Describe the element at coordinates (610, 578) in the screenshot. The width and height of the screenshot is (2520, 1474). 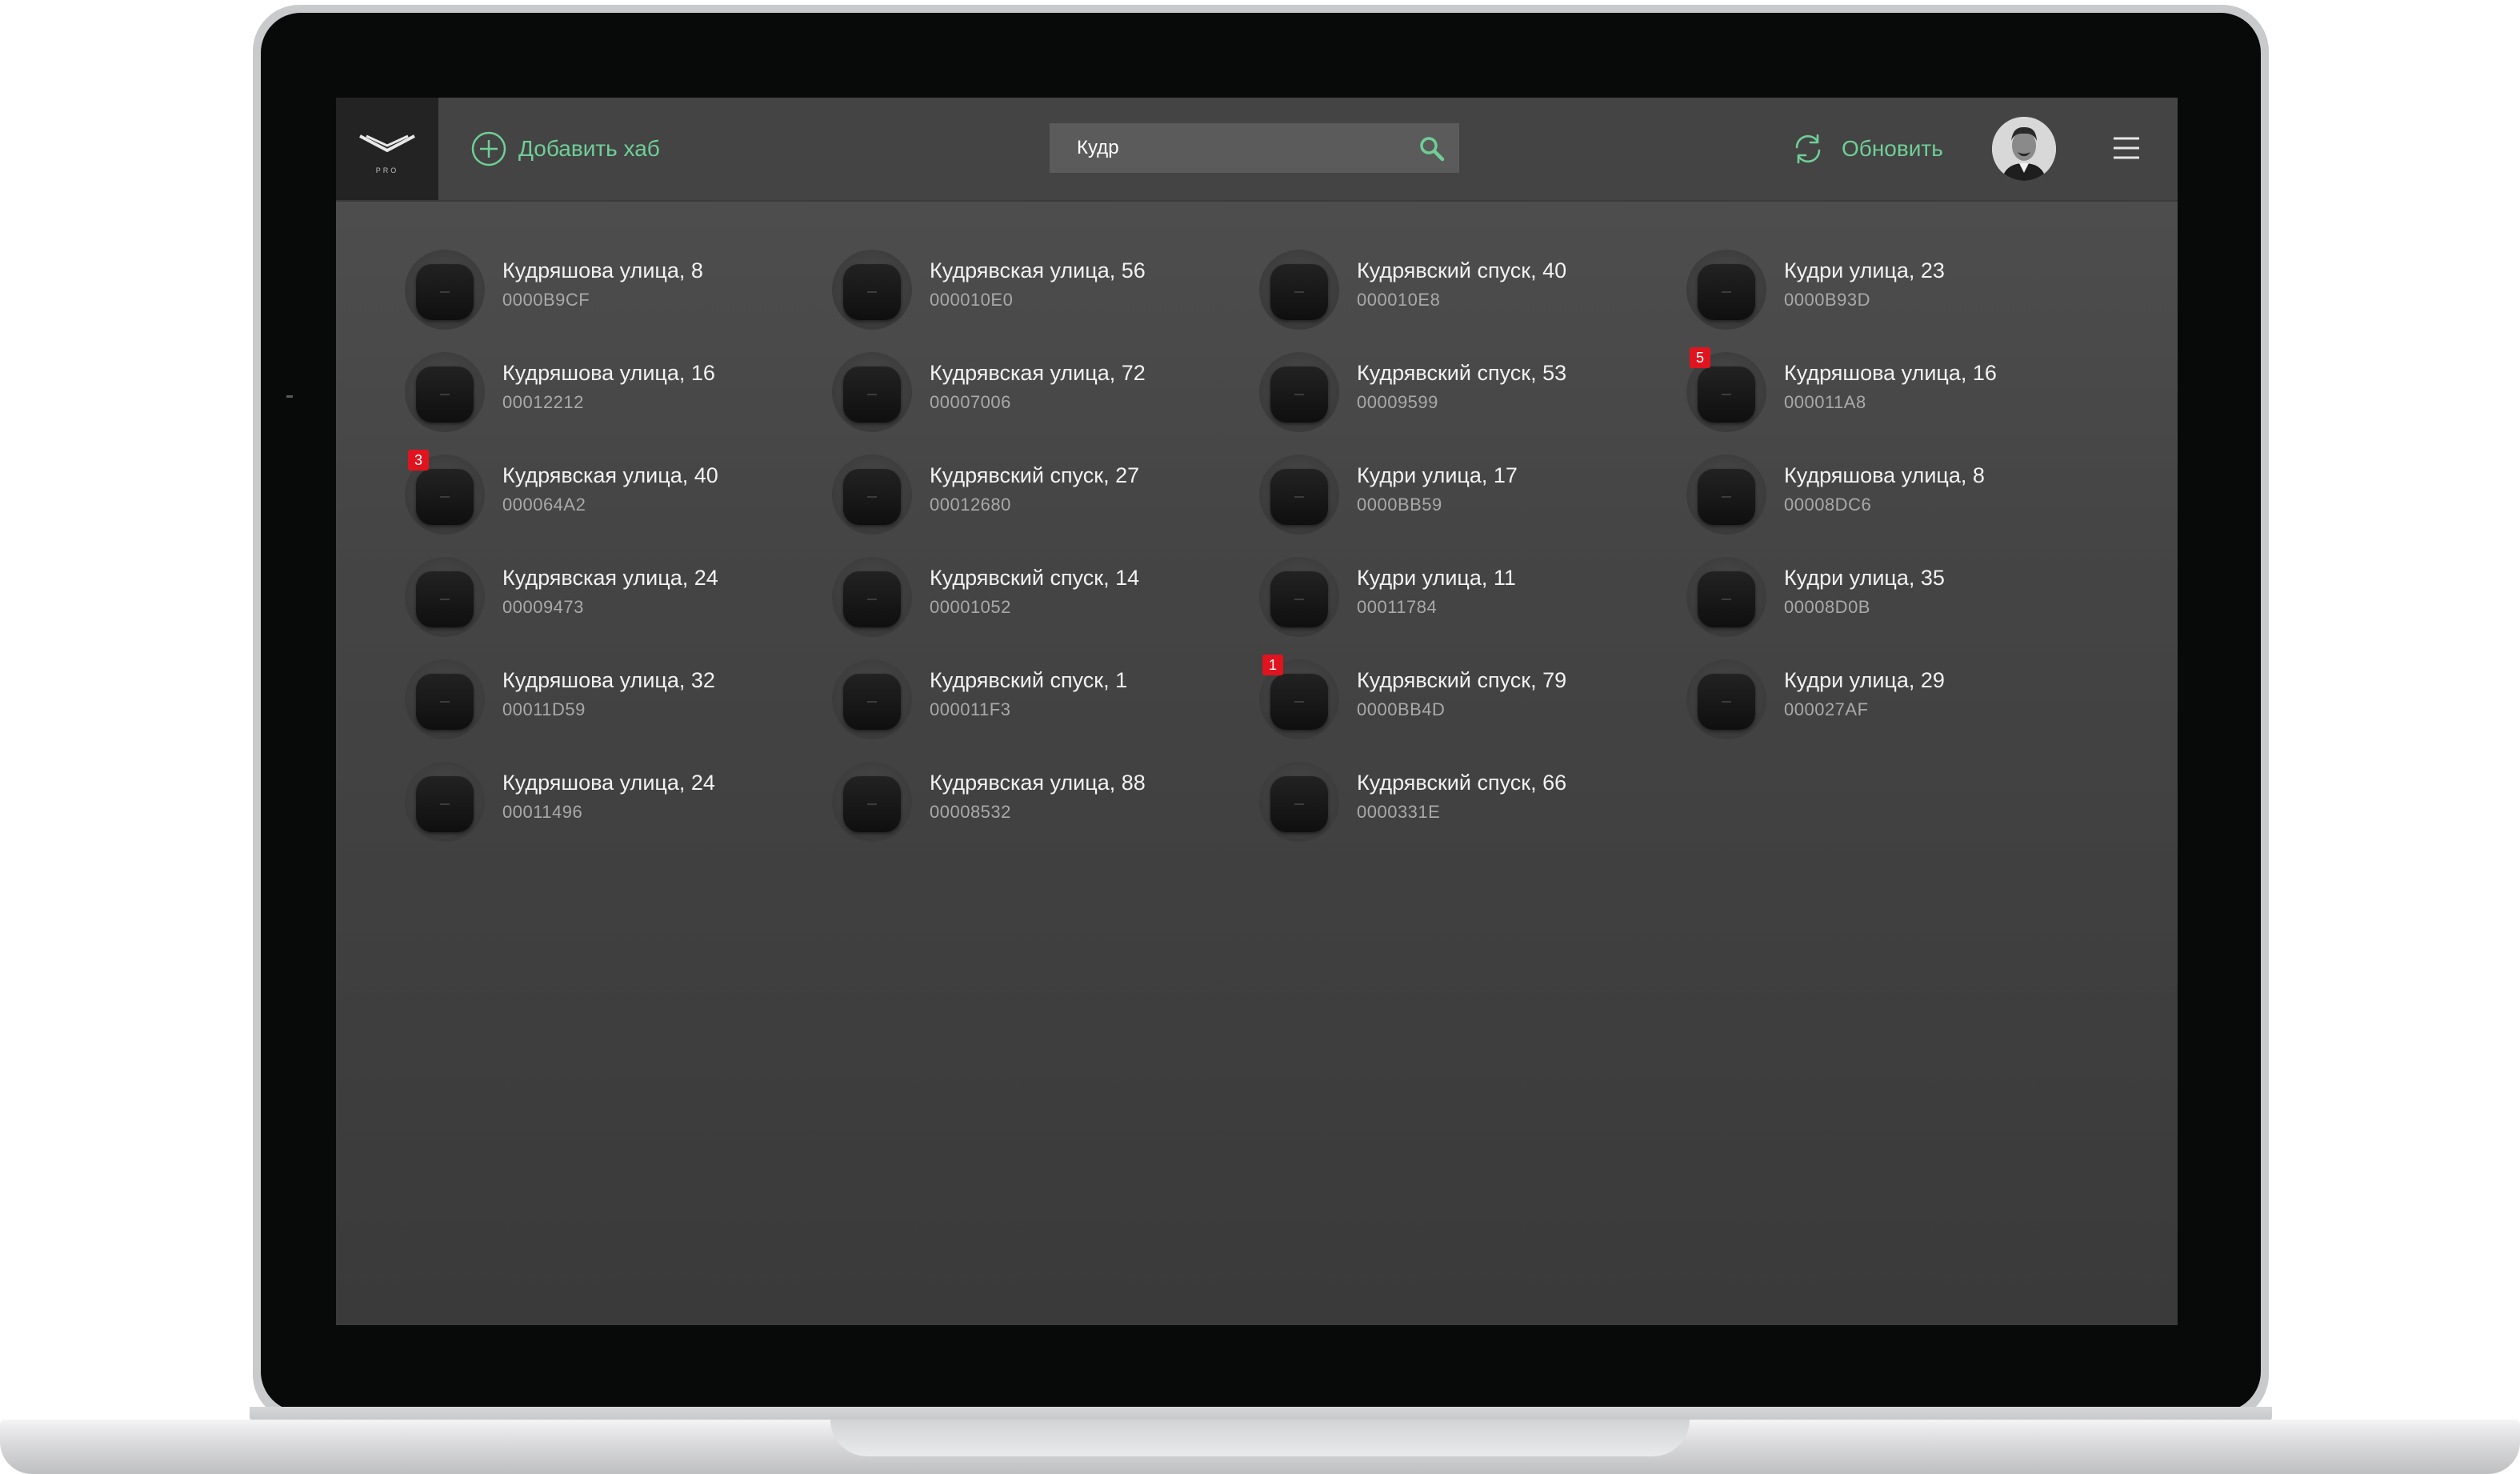
I see `hub-name: Кудрявская улица, 24` at that location.